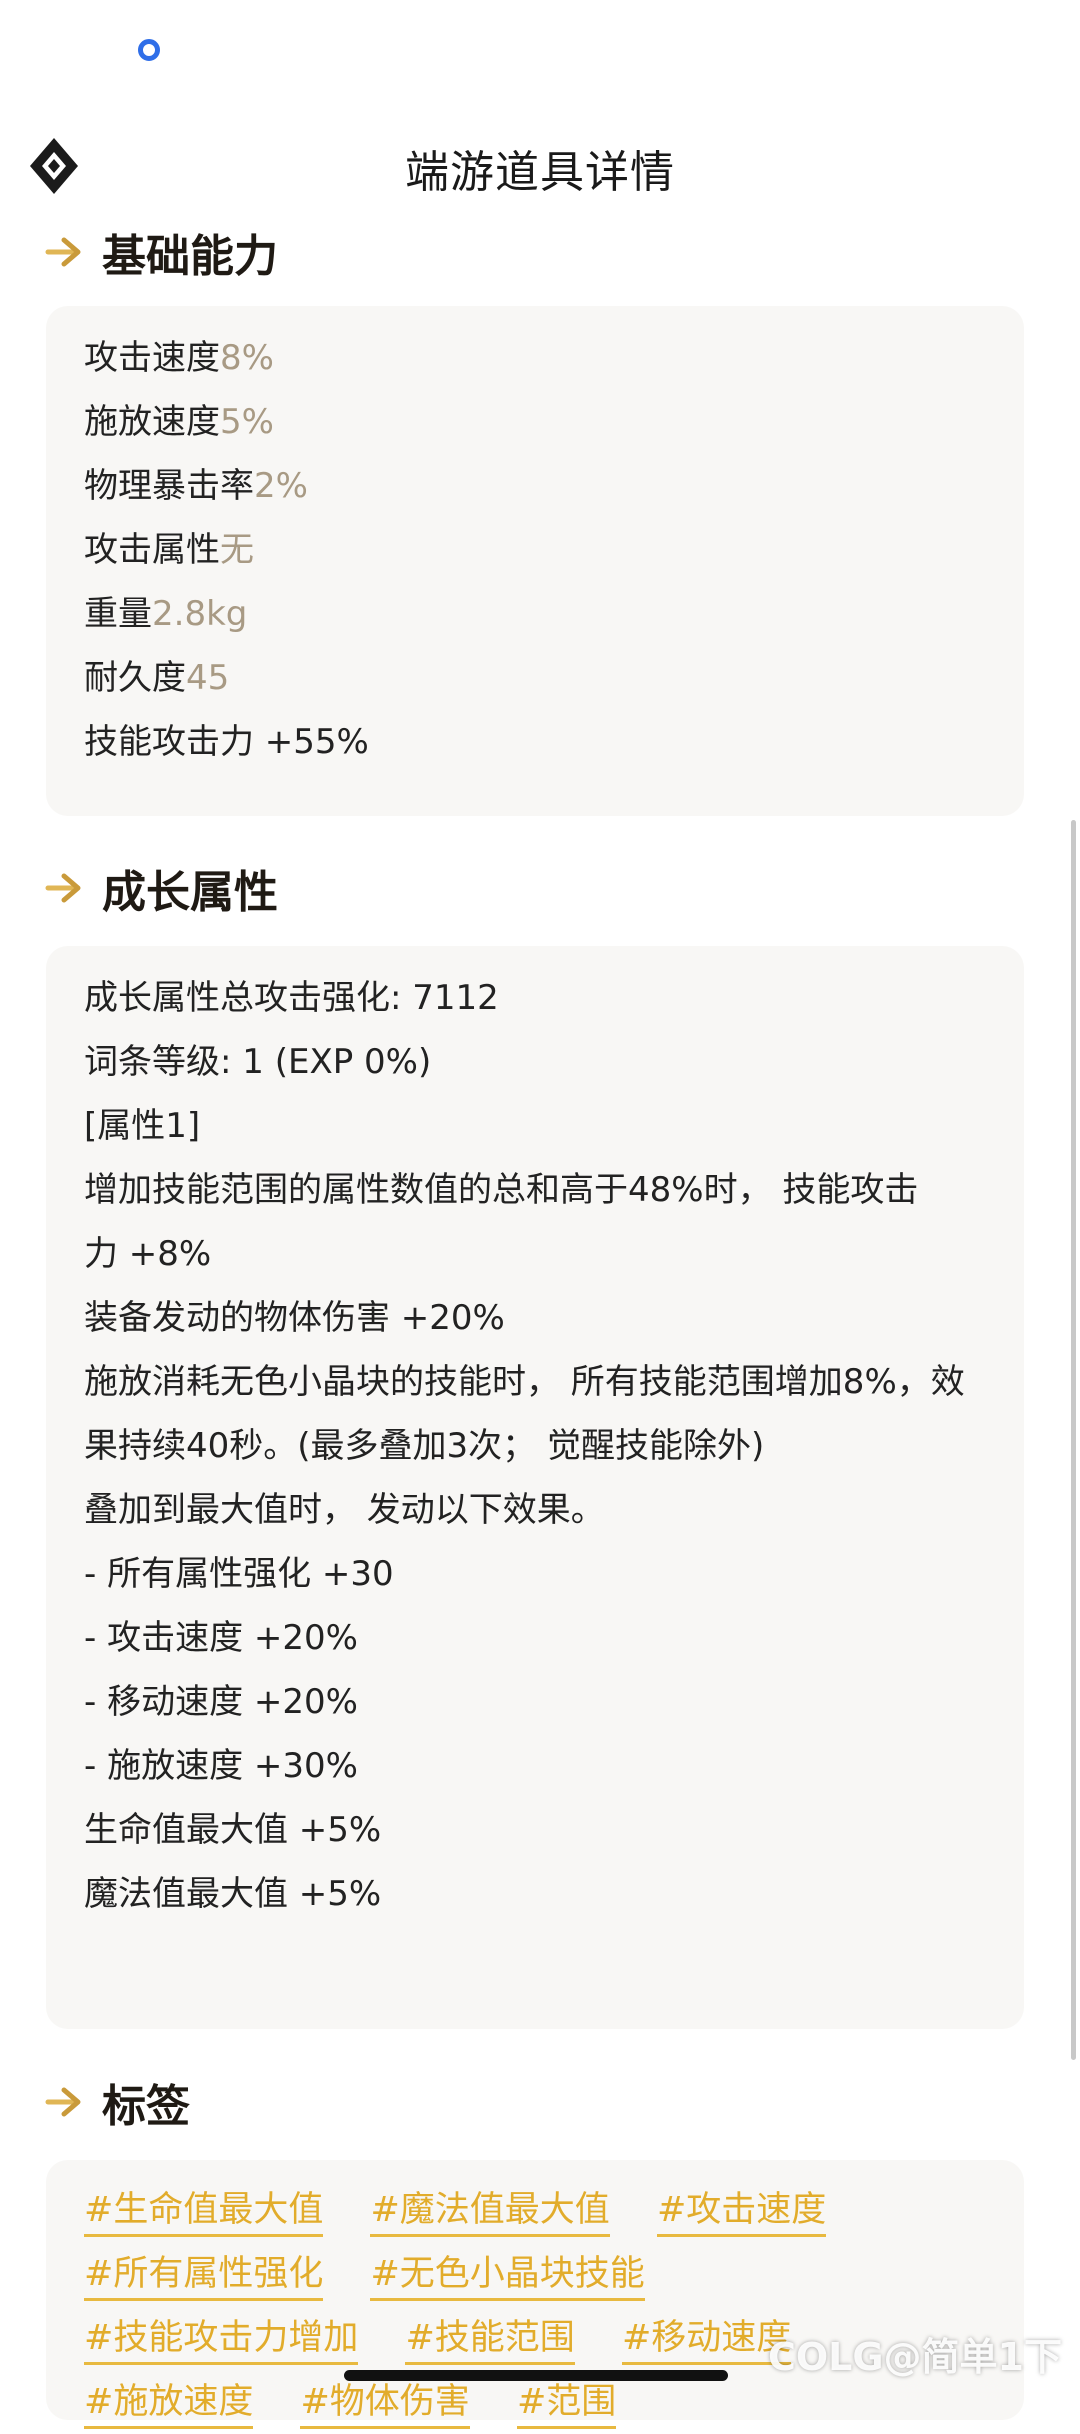  Describe the element at coordinates (291, 998) in the screenshot. I see `growth-line: 成长属性总攻击强化: 7112` at that location.